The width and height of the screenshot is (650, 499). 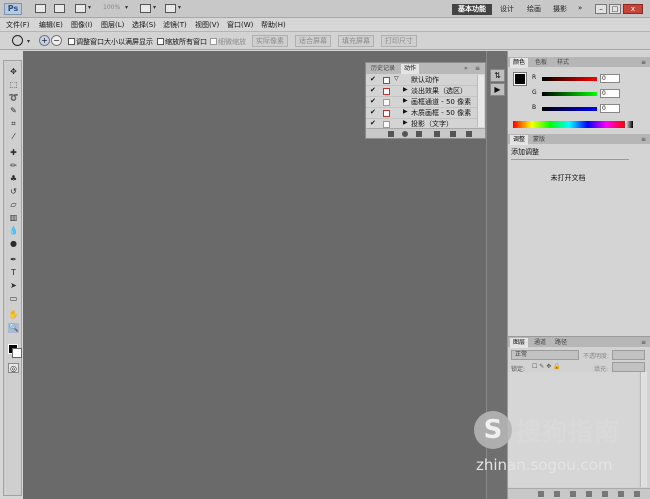 I want to click on workspace-design: 设计, so click(x=507, y=9).